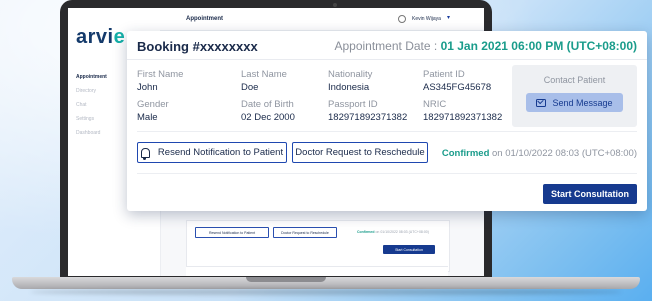  I want to click on section-divider, so click(387, 131).